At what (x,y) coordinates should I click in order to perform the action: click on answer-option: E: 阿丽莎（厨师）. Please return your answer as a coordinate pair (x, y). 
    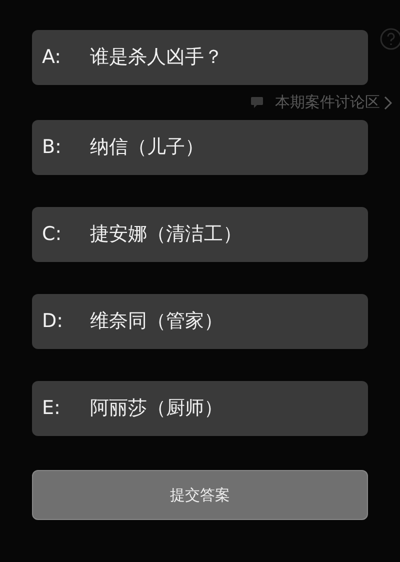
    Looking at the image, I should click on (200, 408).